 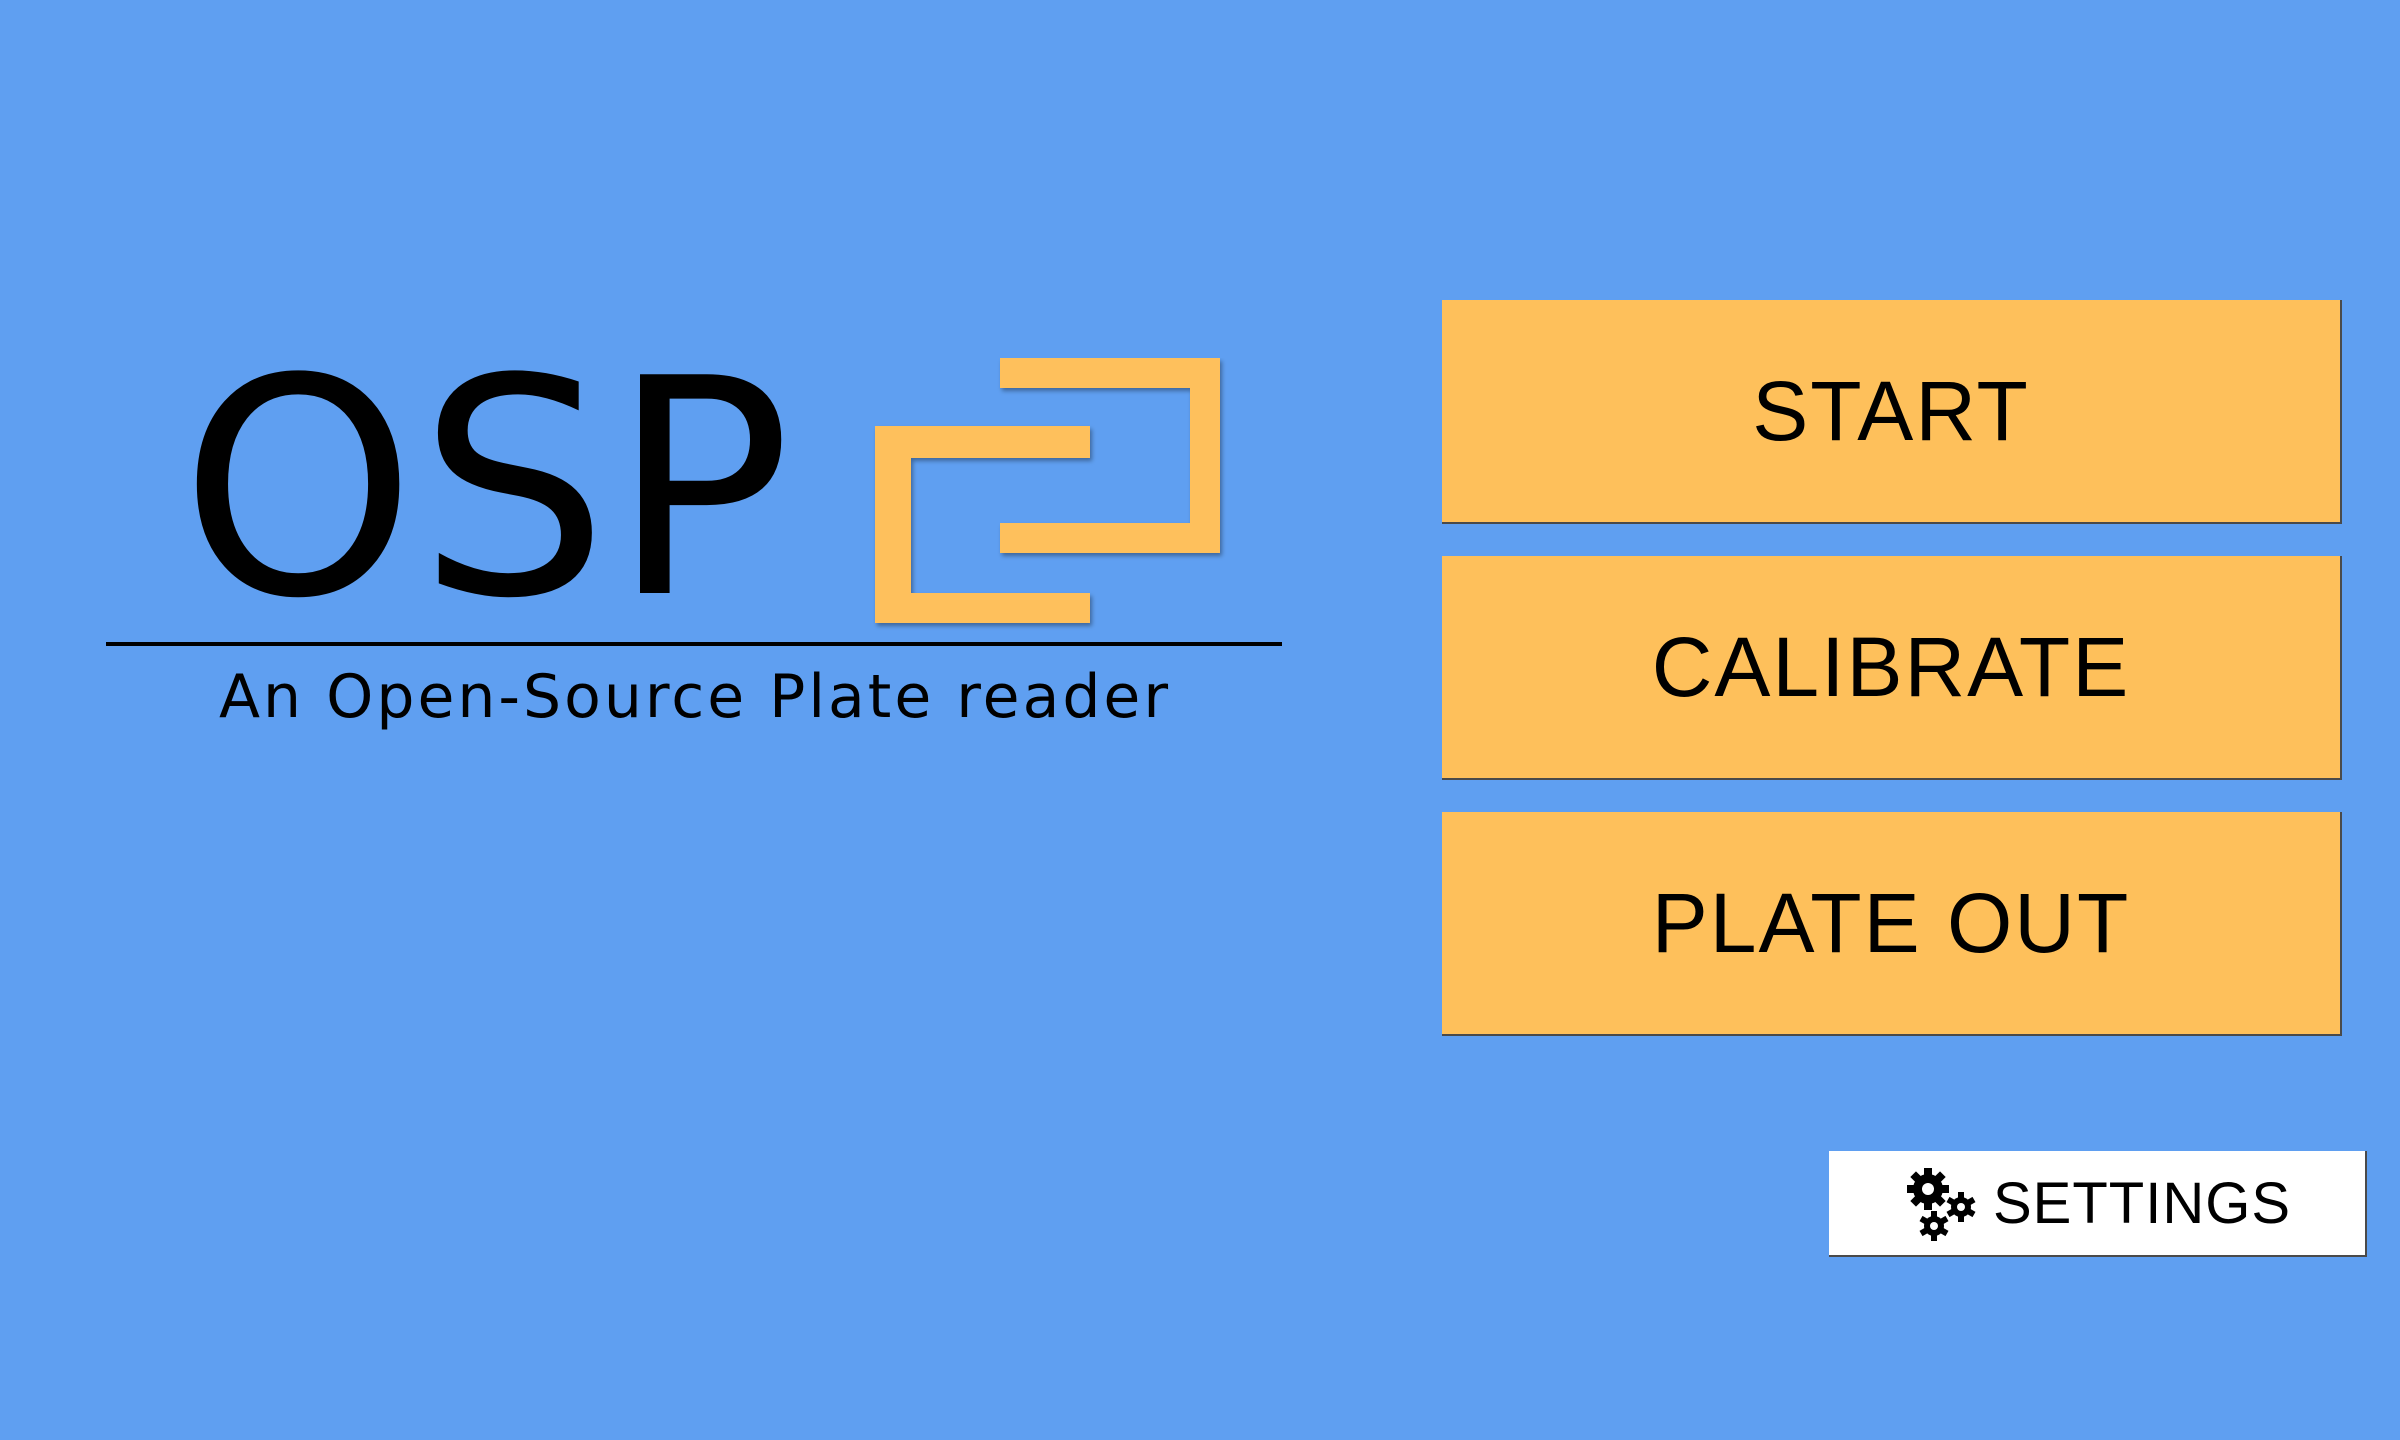 I want to click on logo-divider, so click(x=694, y=644).